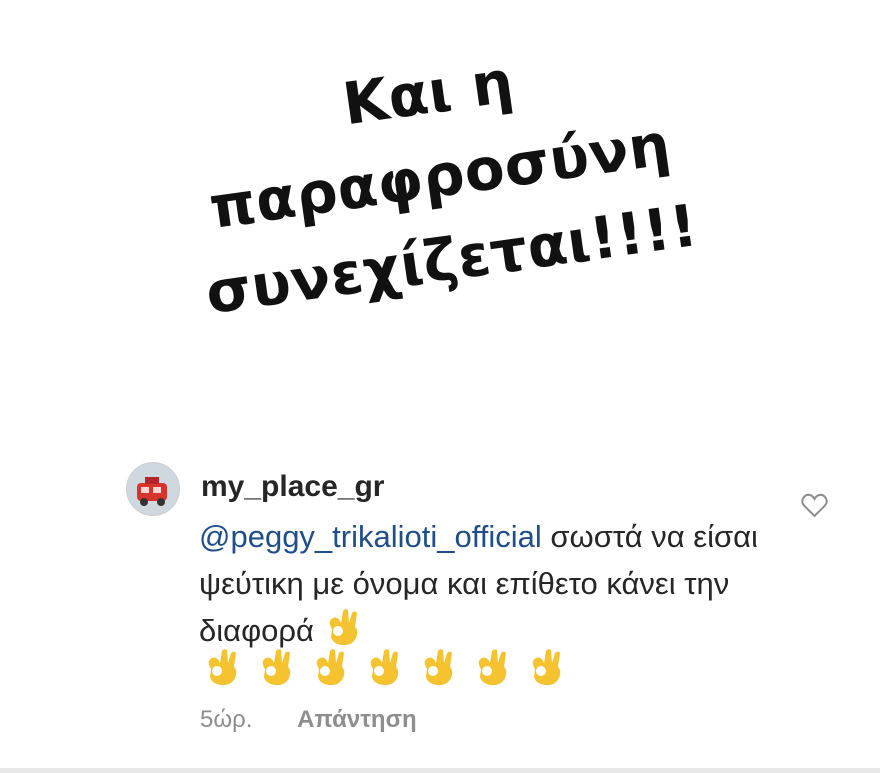 This screenshot has width=880, height=773. I want to click on emoji-row, so click(383, 667).